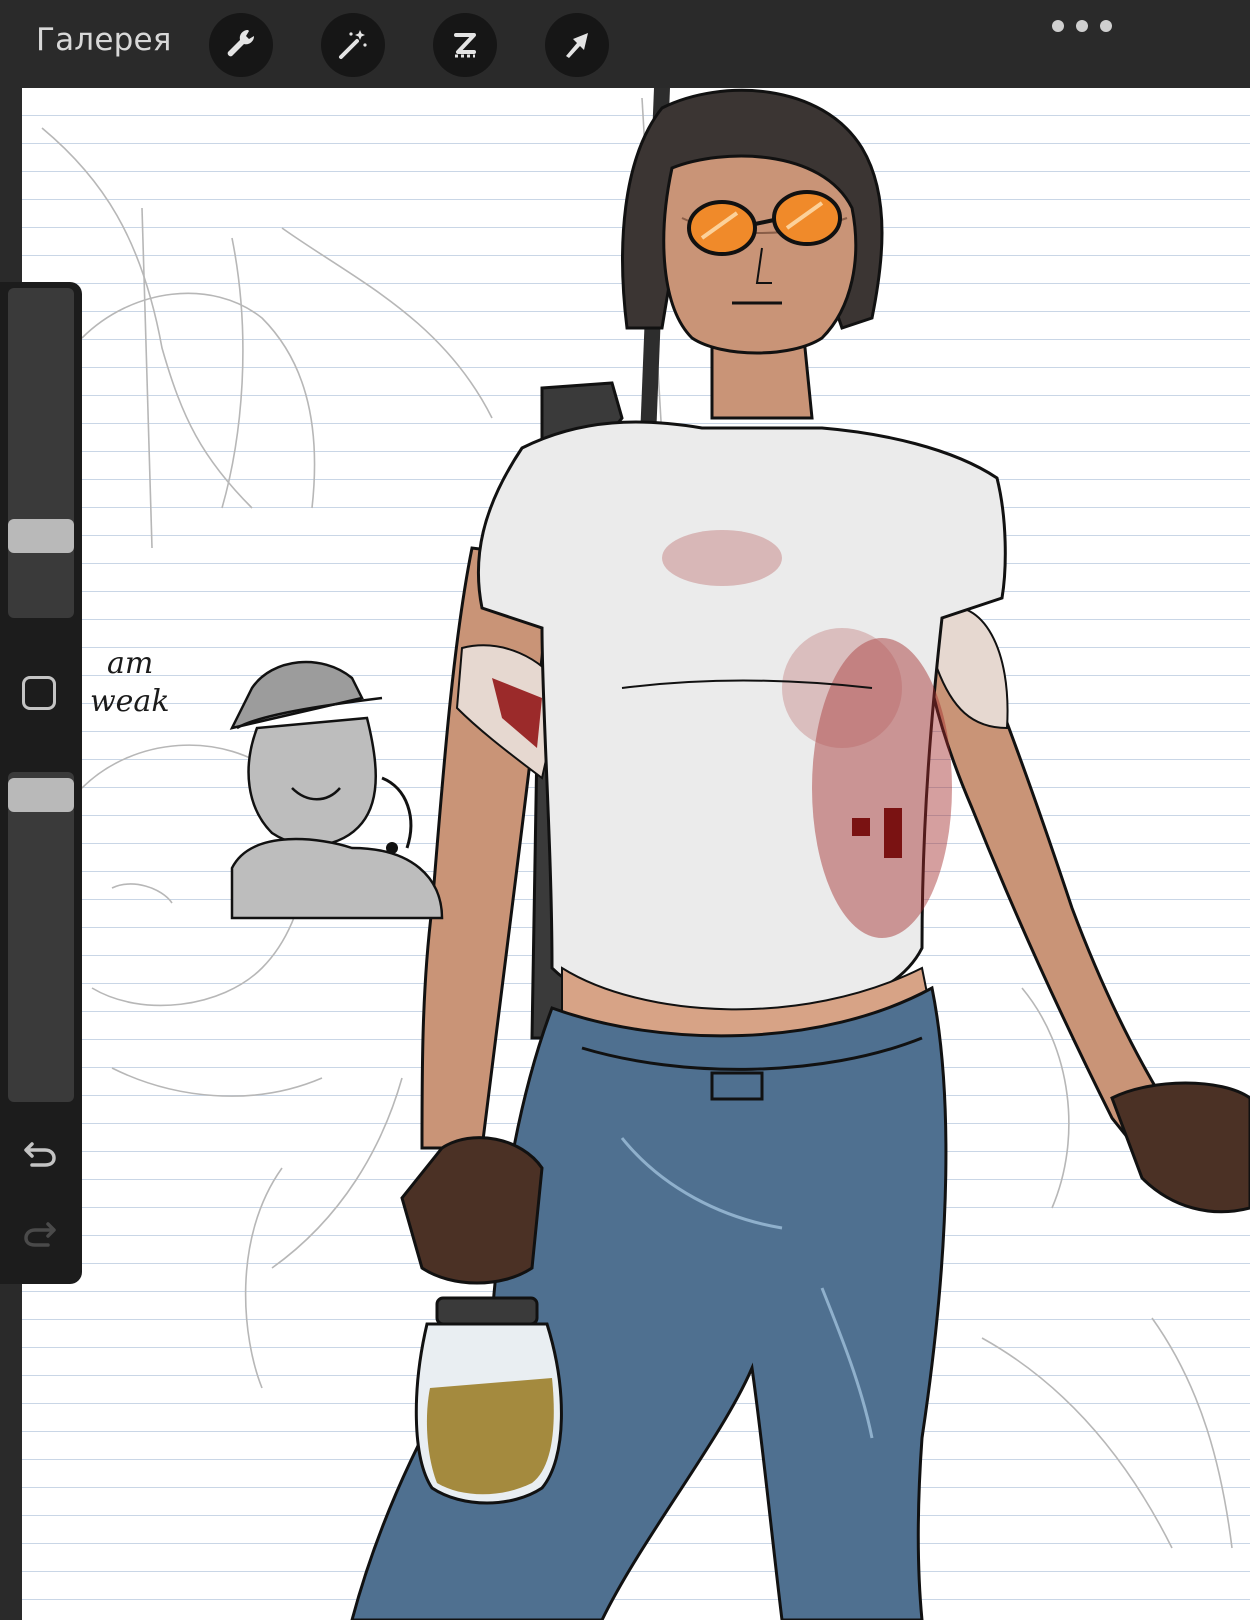  What do you see at coordinates (41, 937) in the screenshot?
I see `brush-opacity-slider` at bounding box center [41, 937].